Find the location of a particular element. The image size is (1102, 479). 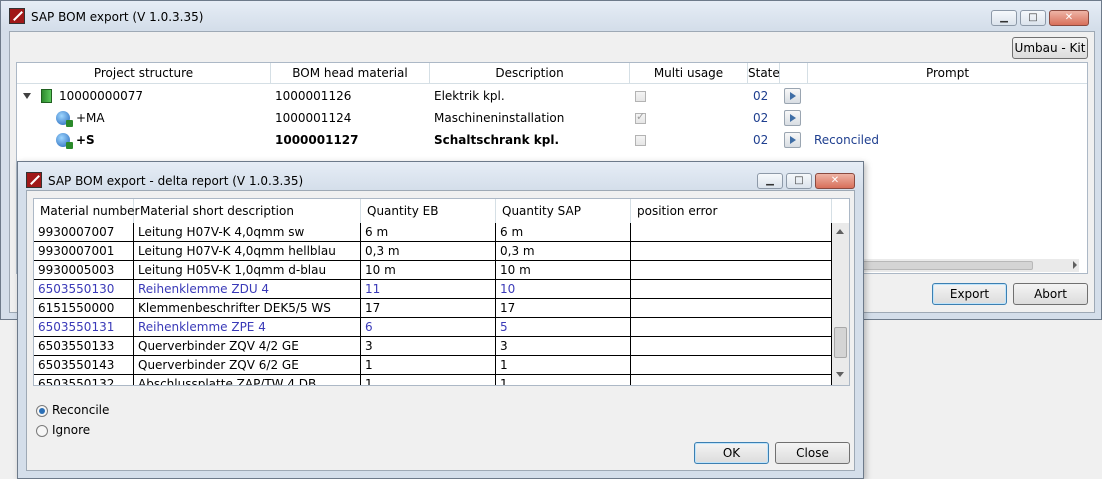

quantity-eb-cell: 1 is located at coordinates (428, 380).